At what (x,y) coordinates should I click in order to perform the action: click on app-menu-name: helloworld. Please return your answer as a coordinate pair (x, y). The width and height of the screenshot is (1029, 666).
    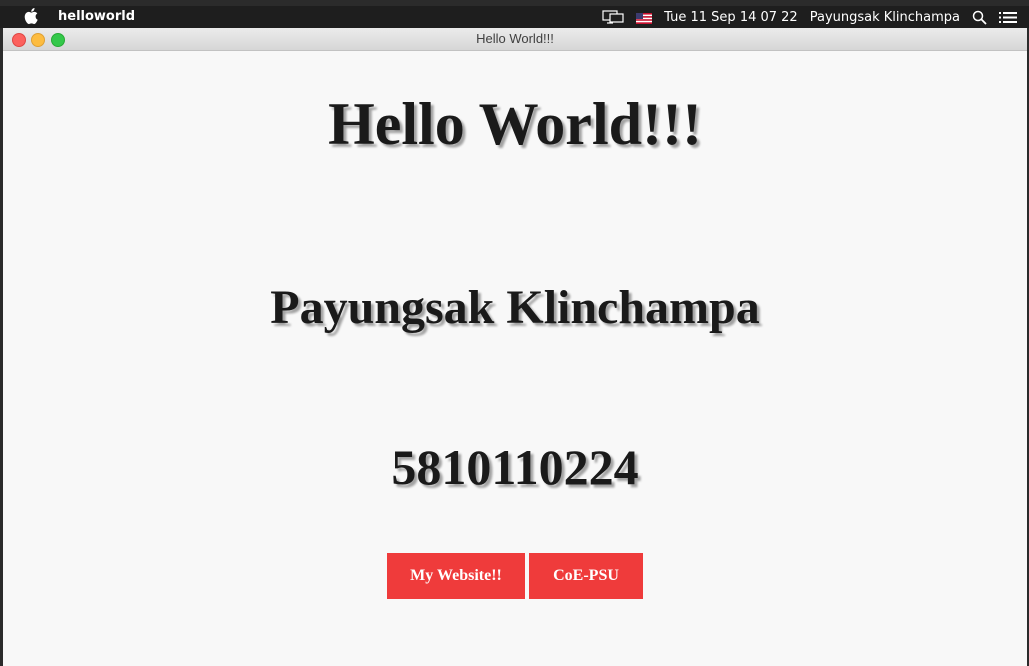
    Looking at the image, I should click on (96, 16).